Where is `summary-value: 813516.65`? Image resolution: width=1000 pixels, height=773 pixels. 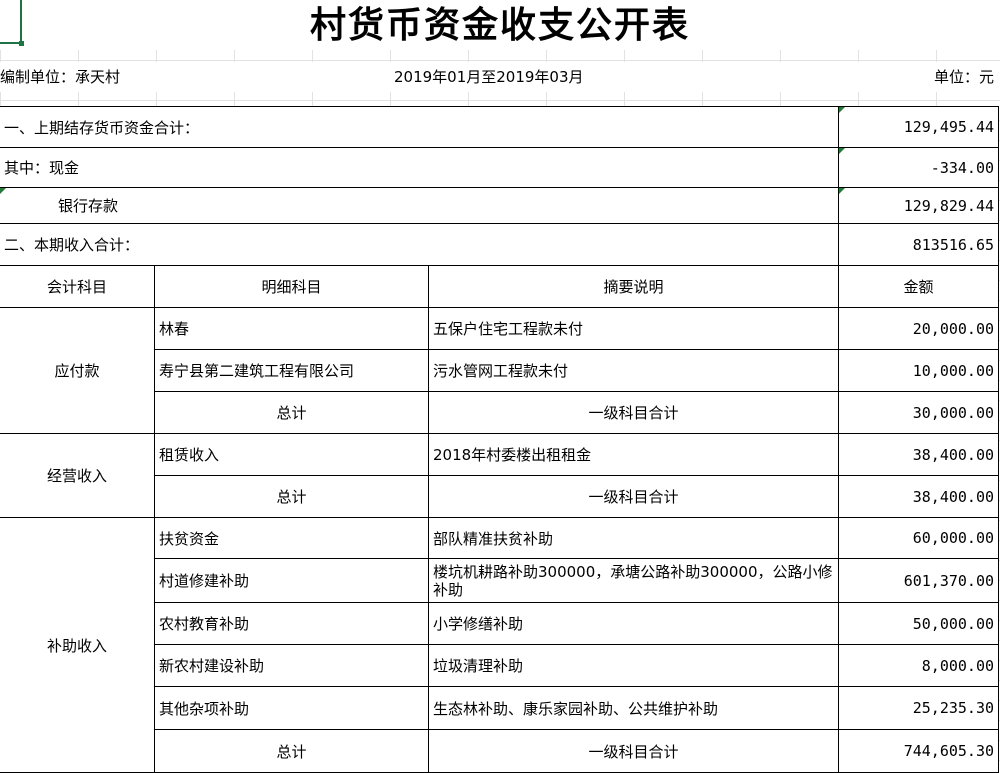 summary-value: 813516.65 is located at coordinates (919, 244).